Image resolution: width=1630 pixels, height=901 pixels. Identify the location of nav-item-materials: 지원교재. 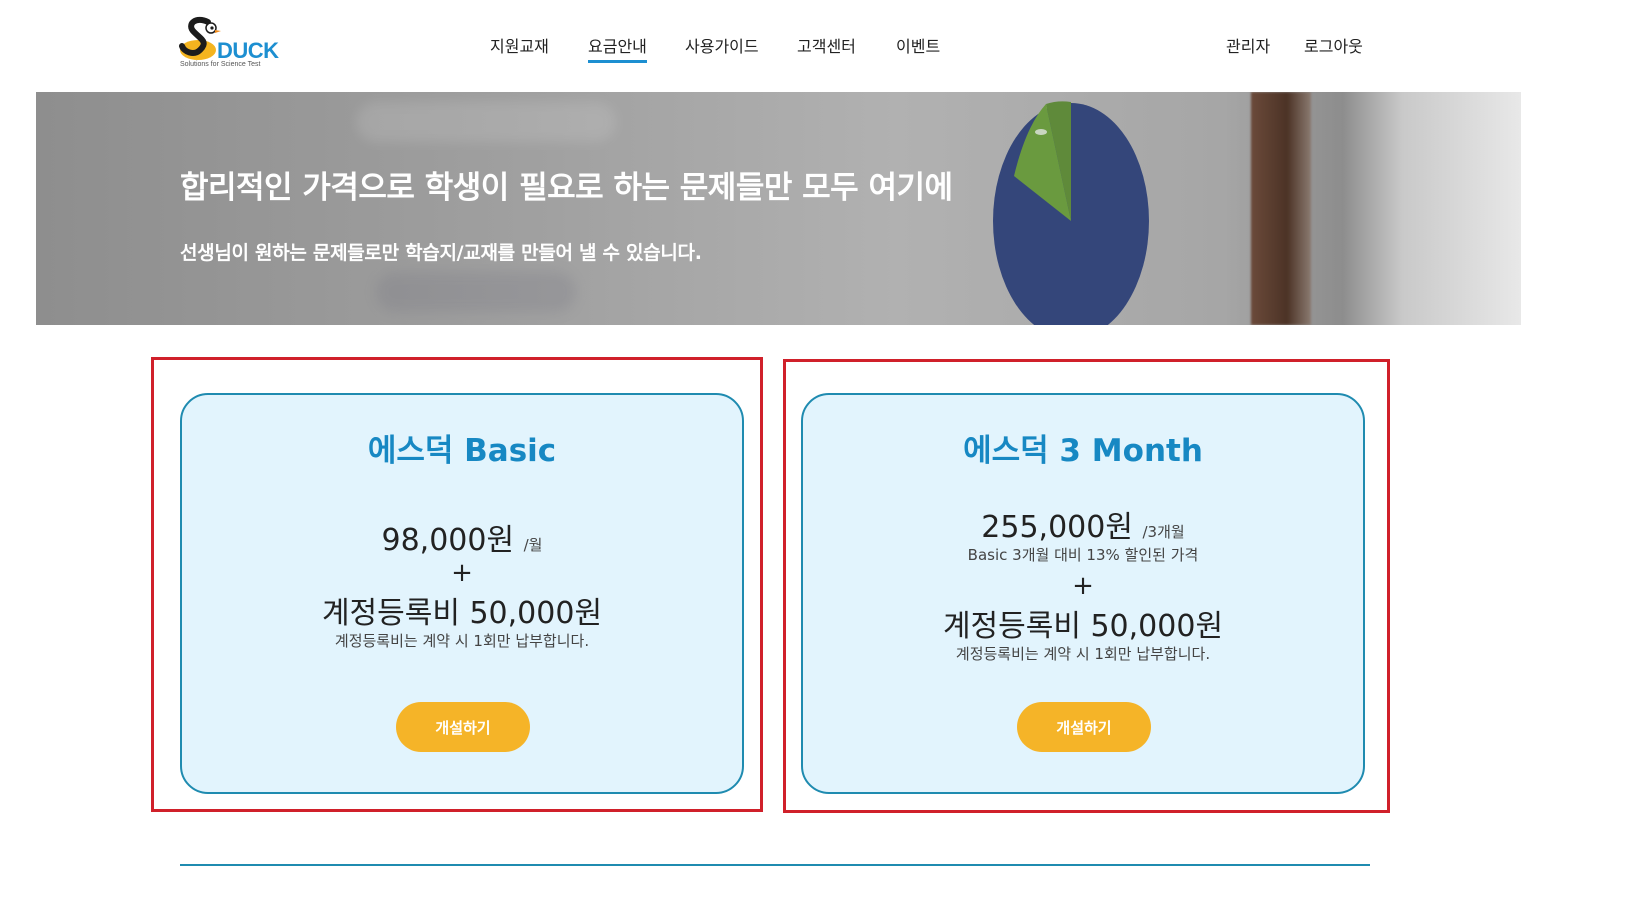
(519, 45).